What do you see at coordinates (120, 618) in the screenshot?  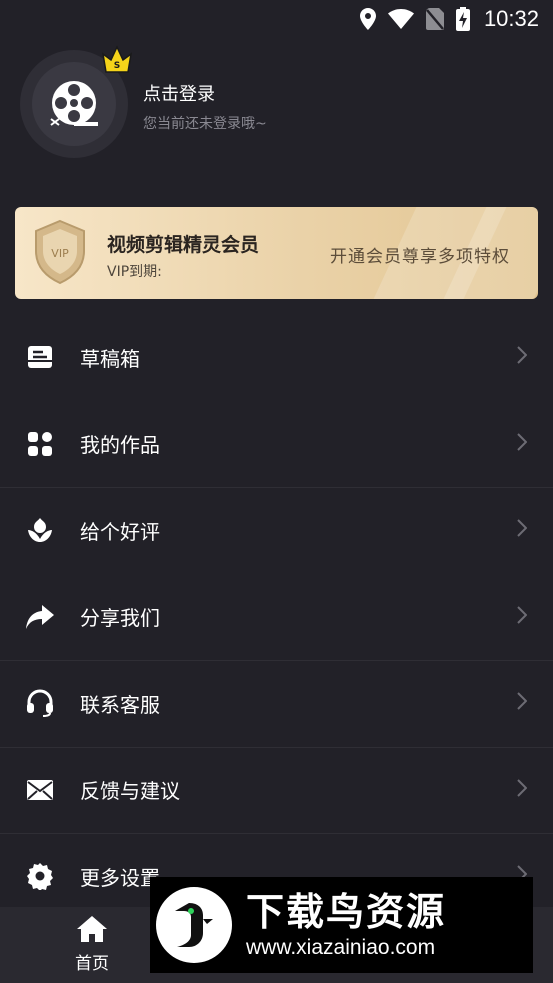 I see `menu-label: 分享我们` at bounding box center [120, 618].